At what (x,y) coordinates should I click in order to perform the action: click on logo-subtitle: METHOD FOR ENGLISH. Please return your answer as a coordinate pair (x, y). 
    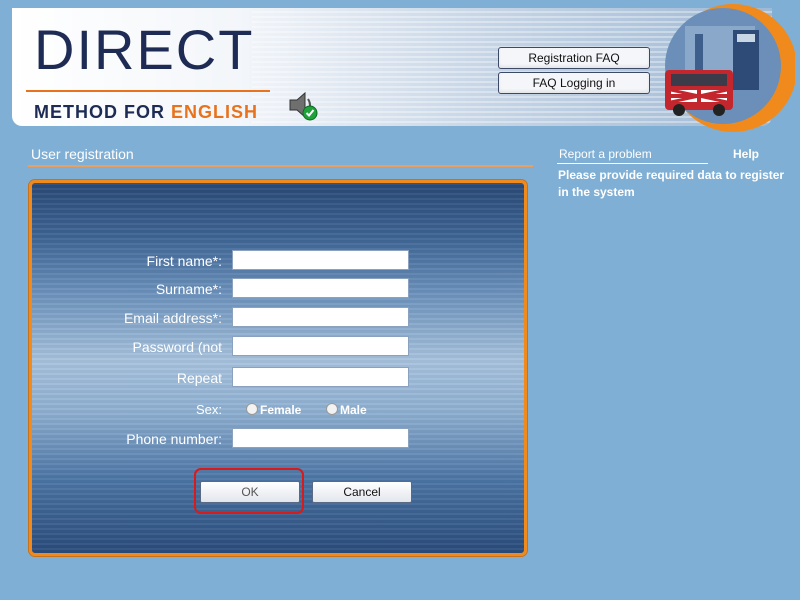
    Looking at the image, I should click on (146, 112).